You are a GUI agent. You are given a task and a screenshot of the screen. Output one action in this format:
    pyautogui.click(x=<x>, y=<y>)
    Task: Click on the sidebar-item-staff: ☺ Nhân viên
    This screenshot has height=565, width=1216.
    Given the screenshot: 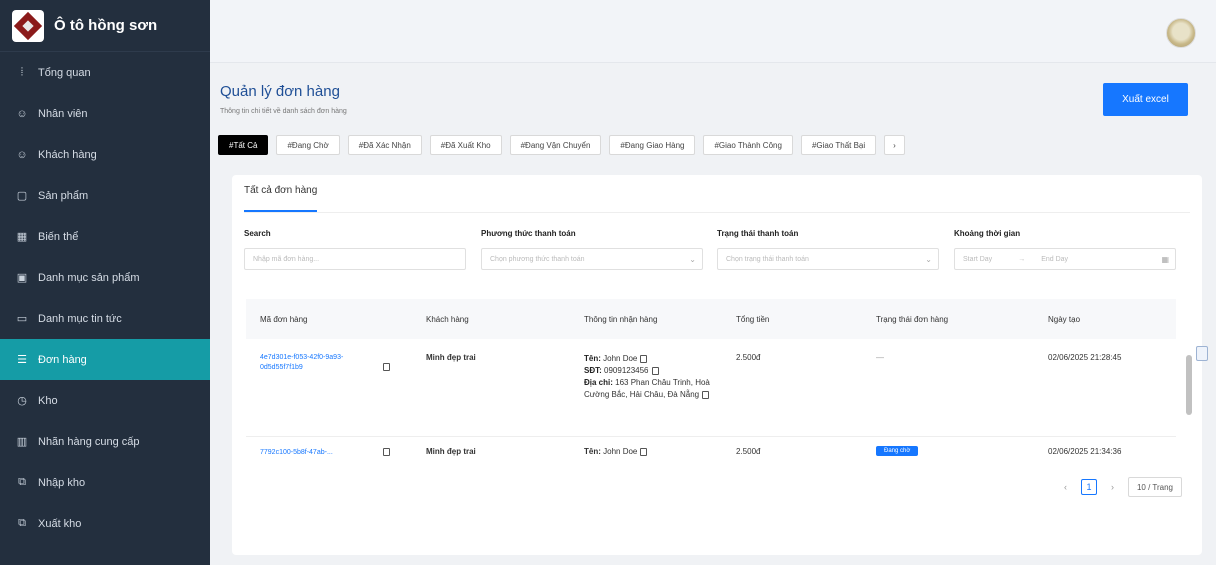 What is the action you would take?
    pyautogui.click(x=105, y=113)
    